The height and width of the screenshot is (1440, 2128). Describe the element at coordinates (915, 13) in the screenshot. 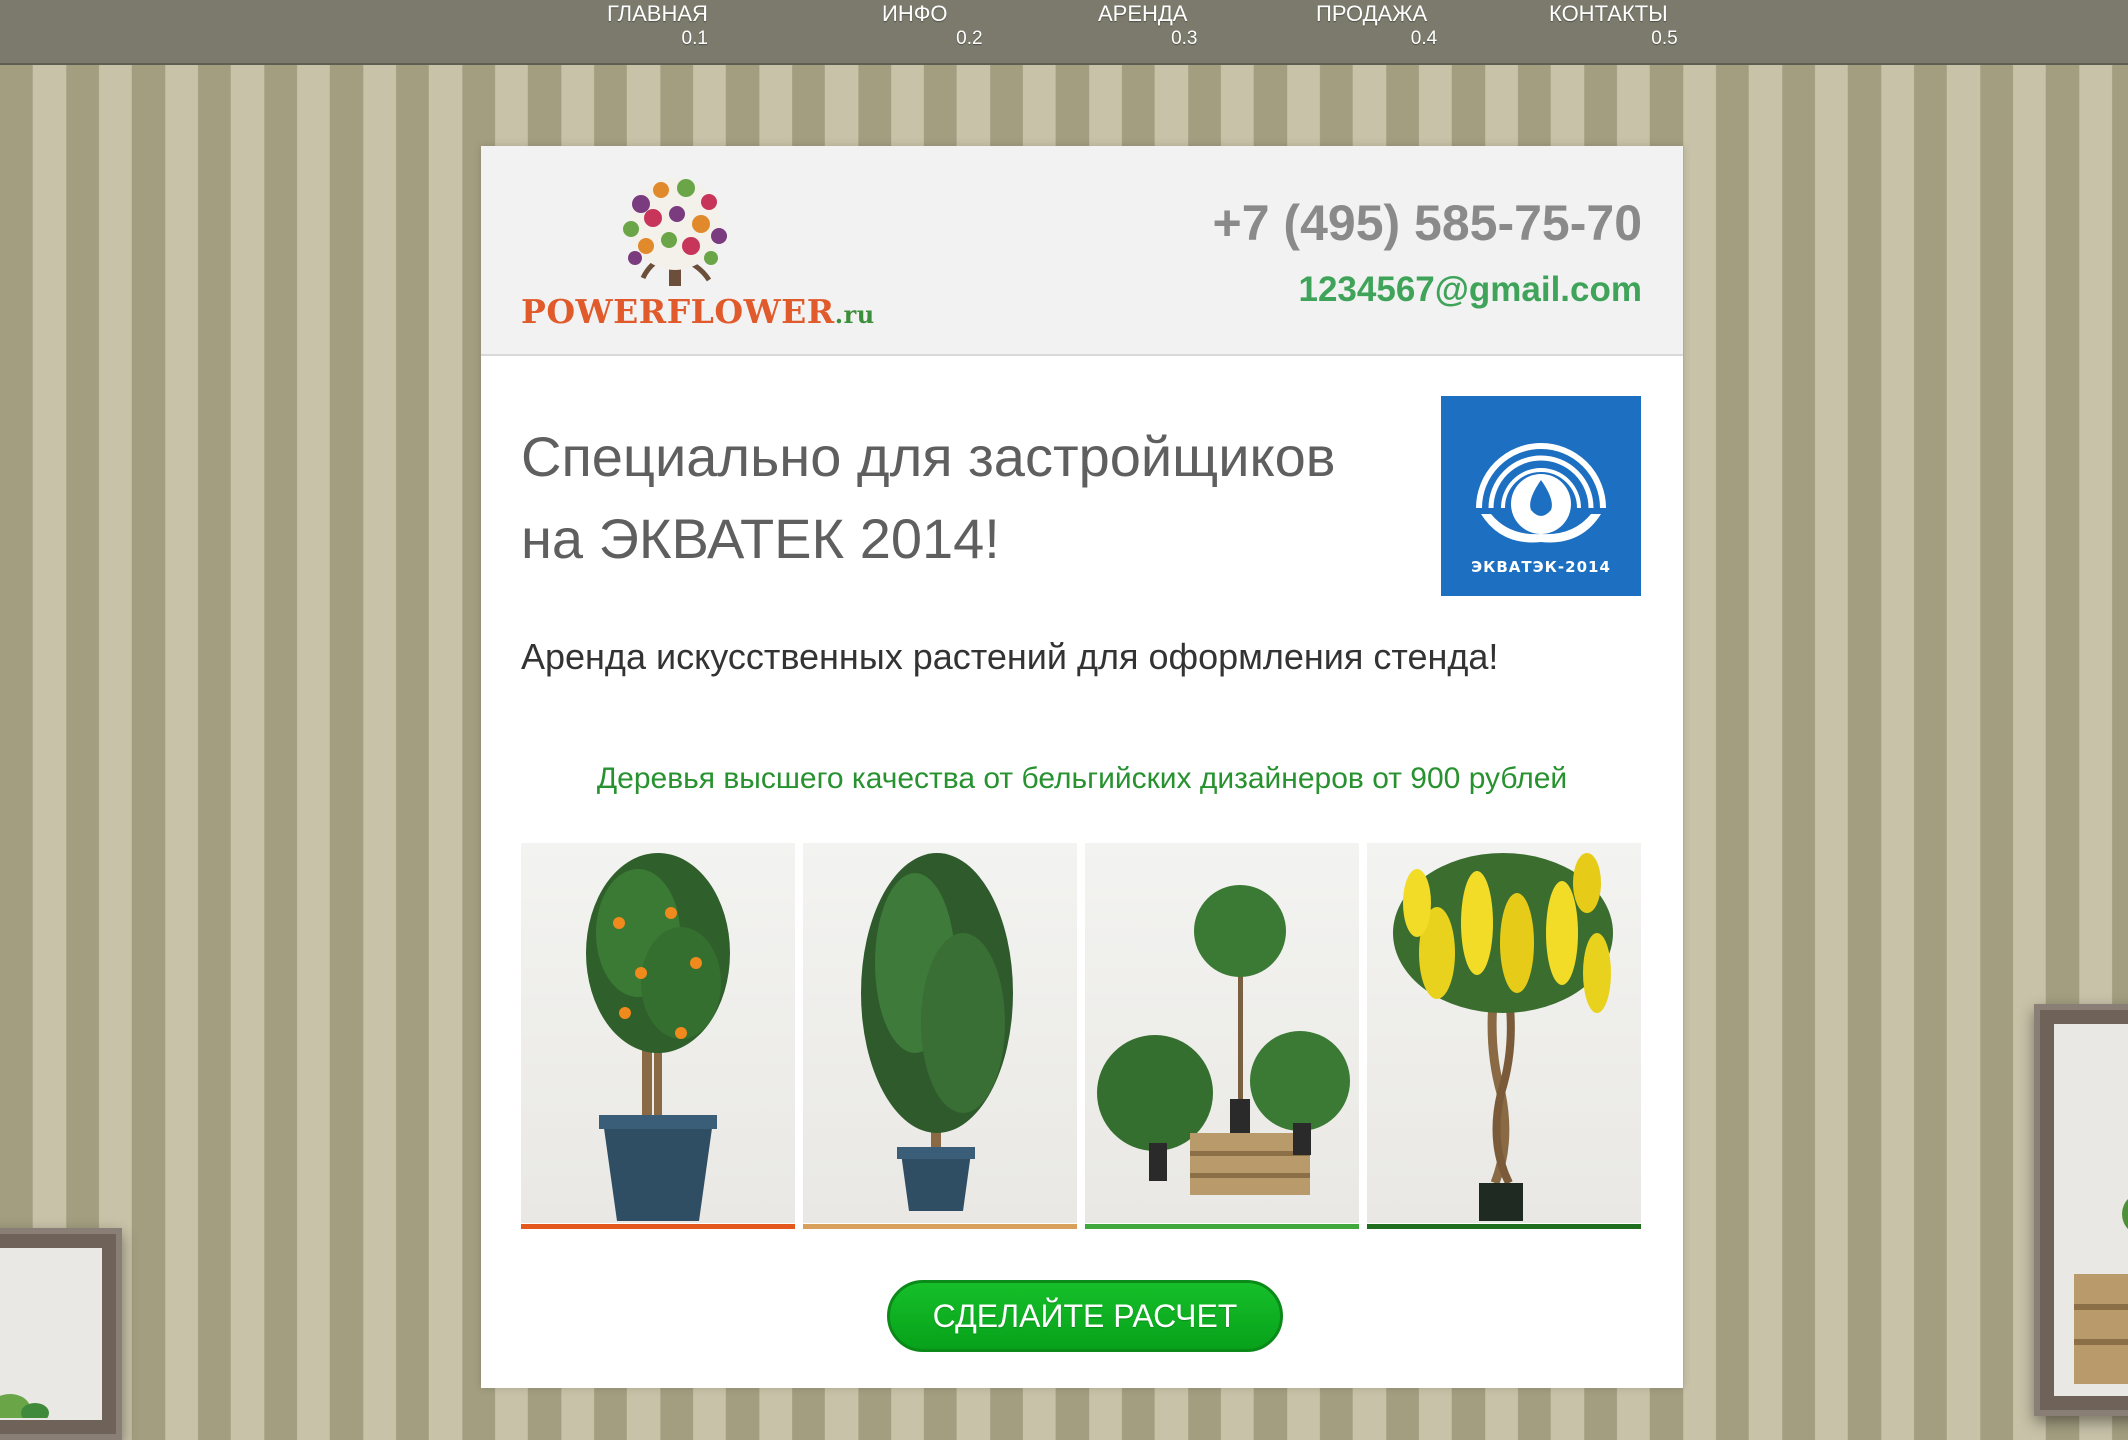

I see `nav-label: ИНФО` at that location.